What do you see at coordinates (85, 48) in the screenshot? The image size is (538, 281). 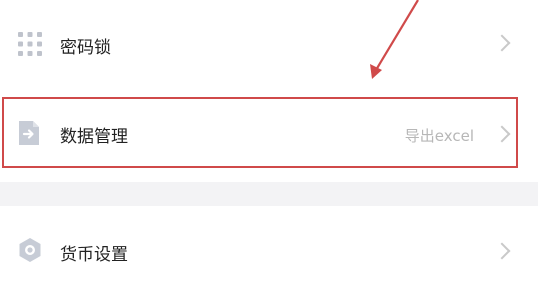 I see `settings-item-label: 密码锁` at bounding box center [85, 48].